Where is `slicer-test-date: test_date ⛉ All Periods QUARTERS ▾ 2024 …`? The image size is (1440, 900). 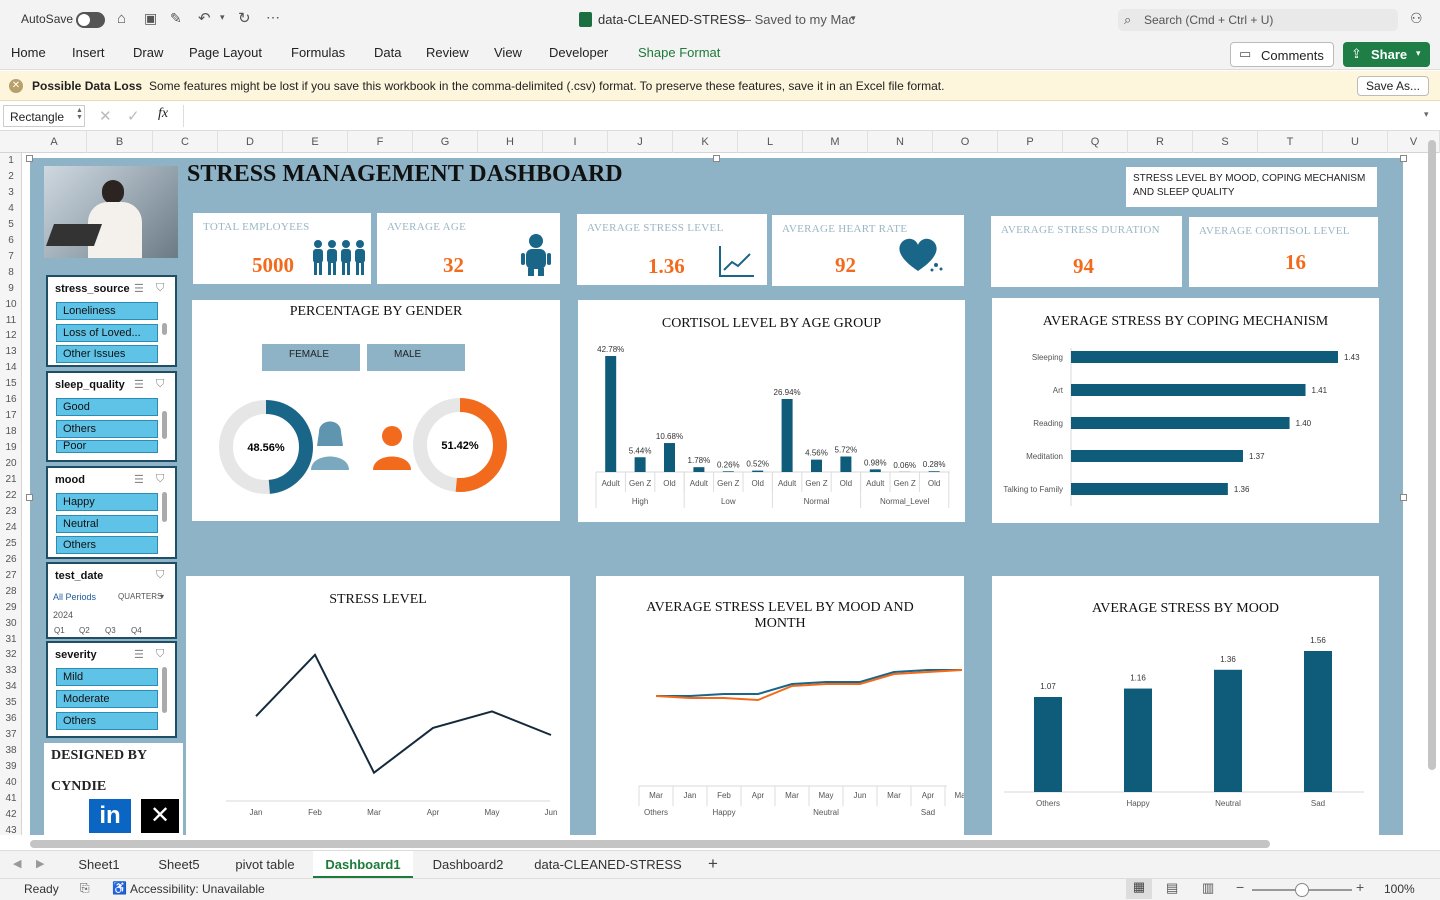 slicer-test-date: test_date ⛉ All Periods QUARTERS ▾ 2024 … is located at coordinates (111, 600).